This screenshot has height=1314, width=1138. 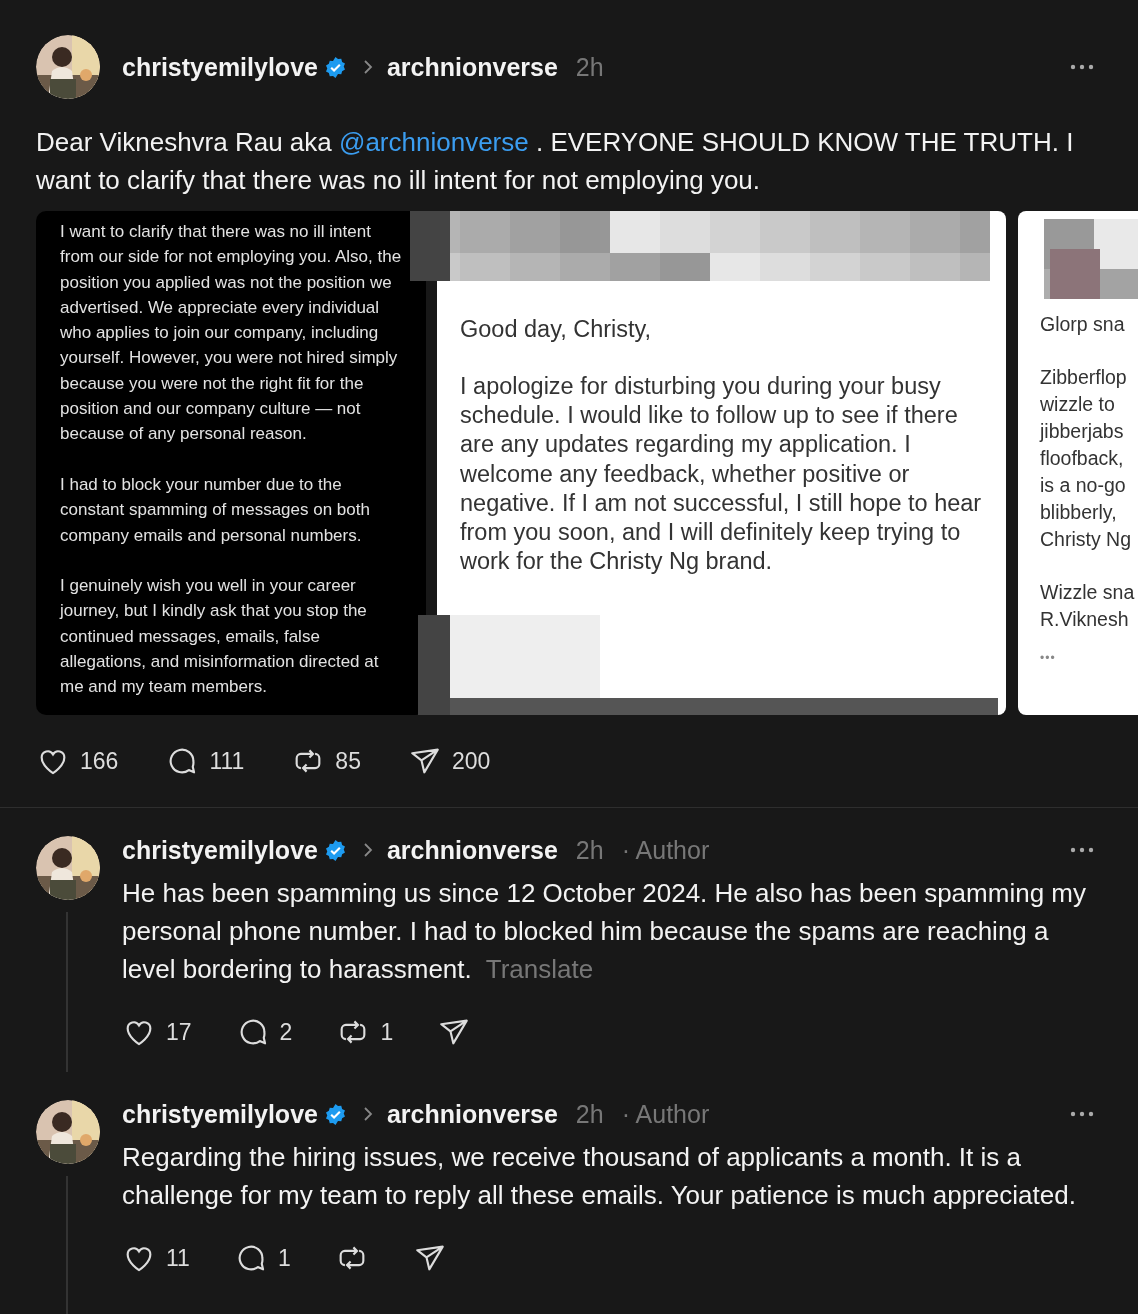 What do you see at coordinates (1083, 324) in the screenshot?
I see `email-line: Glorp sna` at bounding box center [1083, 324].